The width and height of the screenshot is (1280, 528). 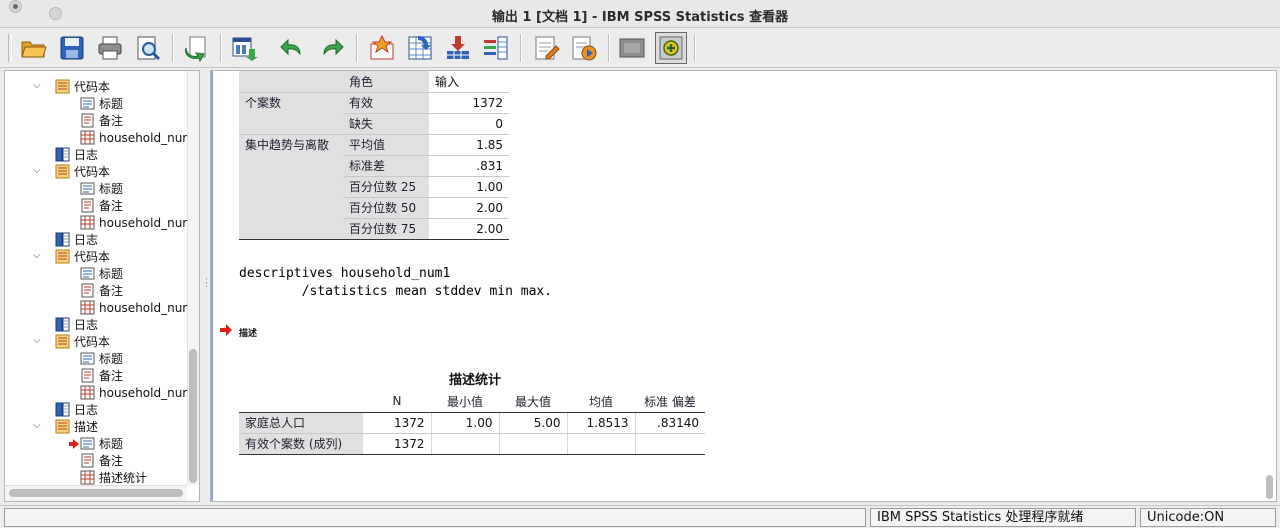 What do you see at coordinates (496, 48) in the screenshot?
I see `variables-button` at bounding box center [496, 48].